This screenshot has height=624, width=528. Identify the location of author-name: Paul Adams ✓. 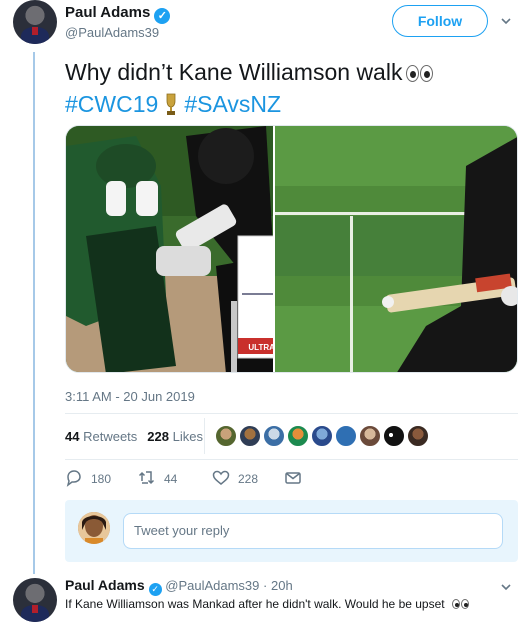
(118, 14).